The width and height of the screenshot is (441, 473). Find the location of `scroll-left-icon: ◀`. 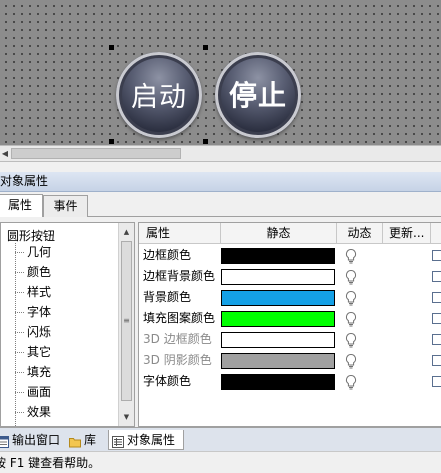

scroll-left-icon: ◀ is located at coordinates (5, 153).